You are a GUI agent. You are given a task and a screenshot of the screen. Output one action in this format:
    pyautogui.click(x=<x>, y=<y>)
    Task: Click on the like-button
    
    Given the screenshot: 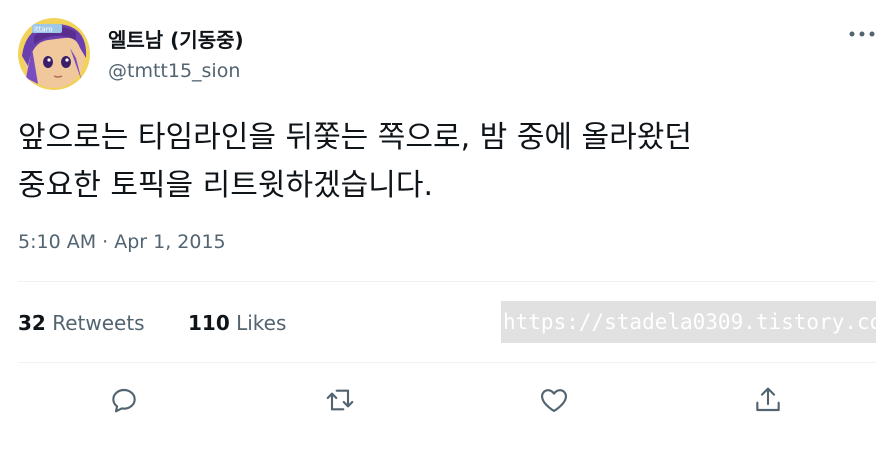 What is the action you would take?
    pyautogui.click(x=554, y=400)
    